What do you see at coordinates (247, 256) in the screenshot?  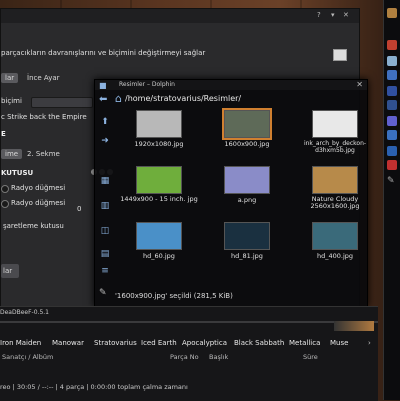 I see `file-name: hd_81.jpg` at bounding box center [247, 256].